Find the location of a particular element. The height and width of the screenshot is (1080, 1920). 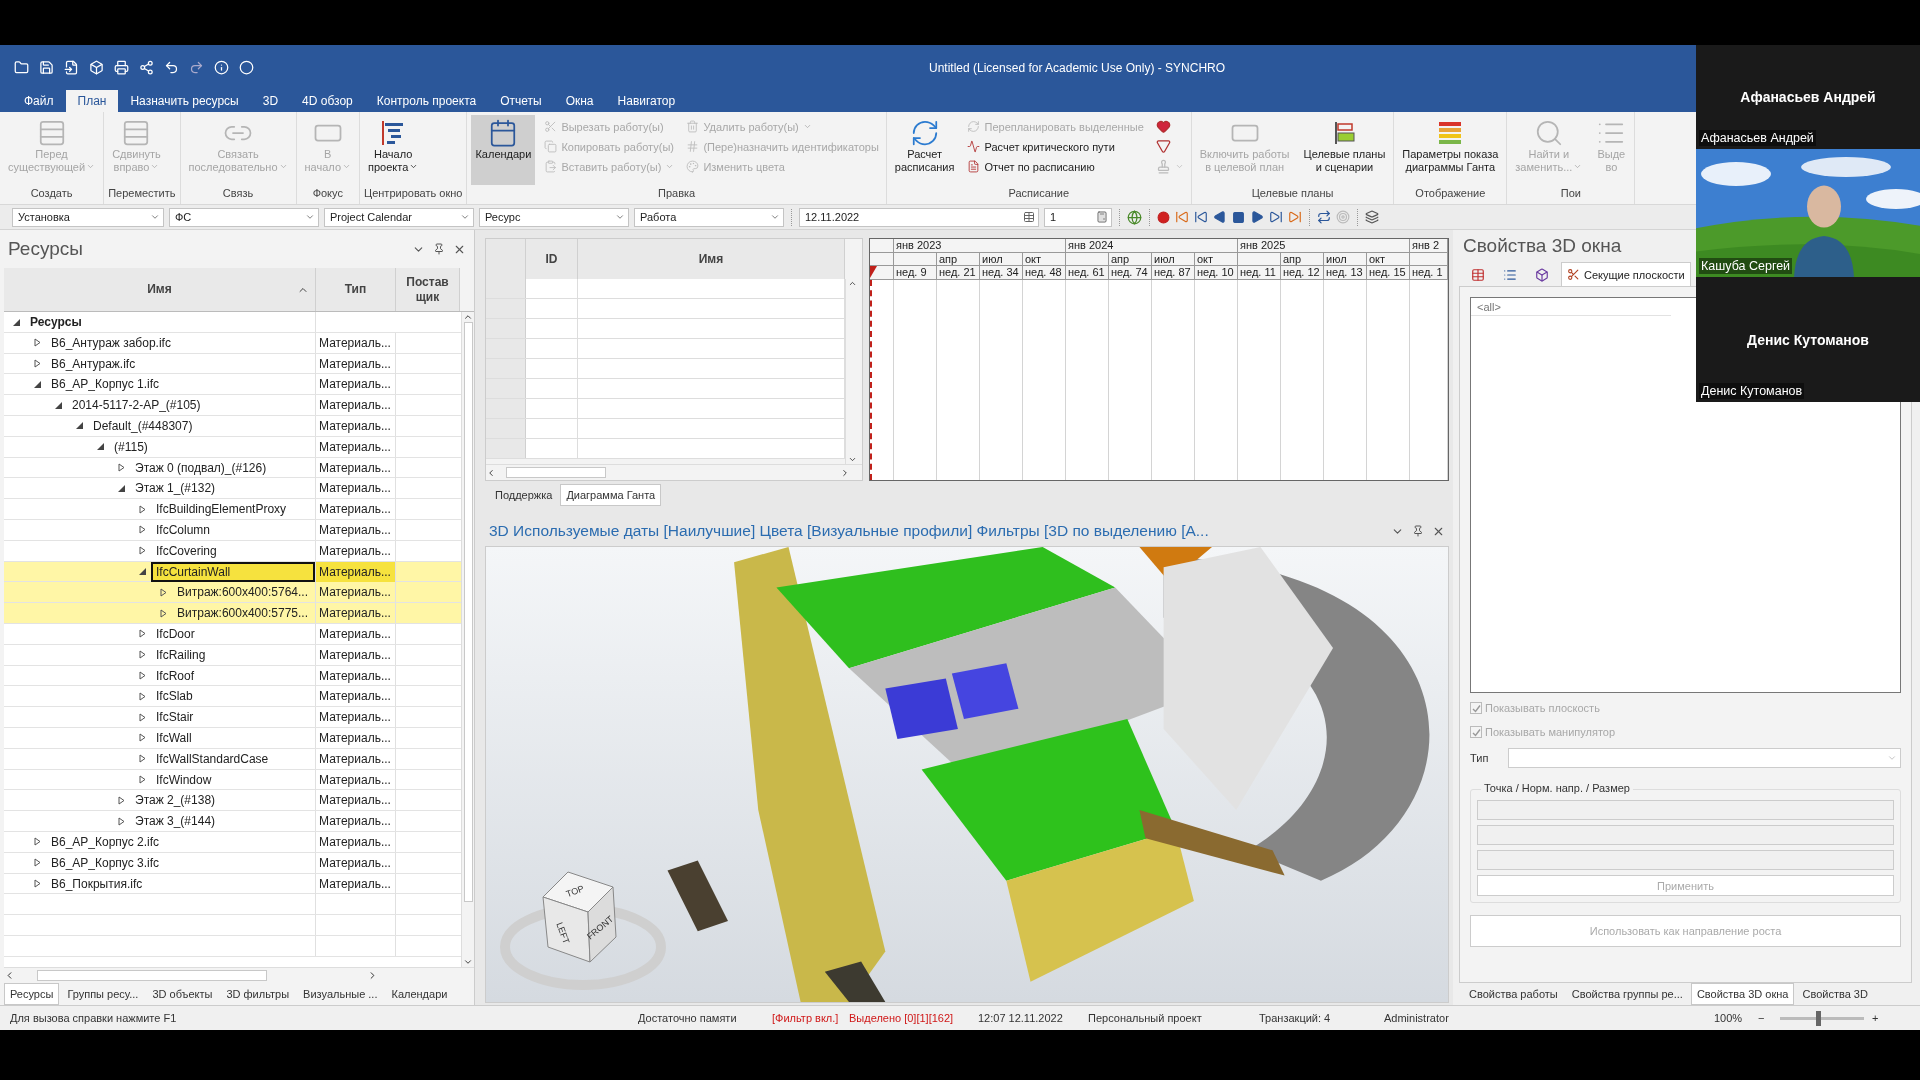

menu-tab: Контроль проекта is located at coordinates (426, 101).